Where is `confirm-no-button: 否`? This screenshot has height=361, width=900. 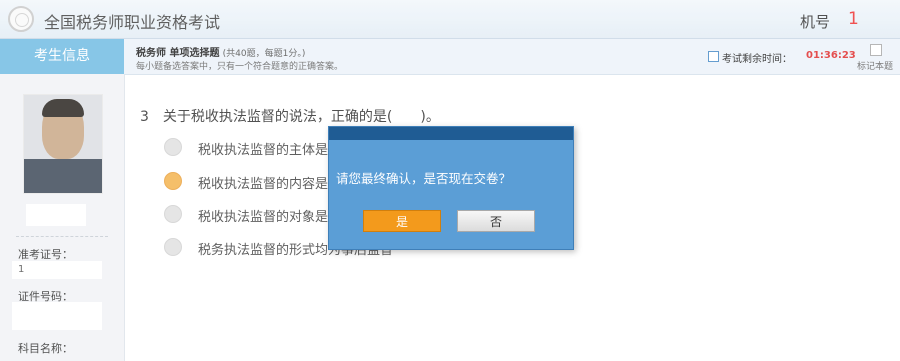 confirm-no-button: 否 is located at coordinates (496, 221).